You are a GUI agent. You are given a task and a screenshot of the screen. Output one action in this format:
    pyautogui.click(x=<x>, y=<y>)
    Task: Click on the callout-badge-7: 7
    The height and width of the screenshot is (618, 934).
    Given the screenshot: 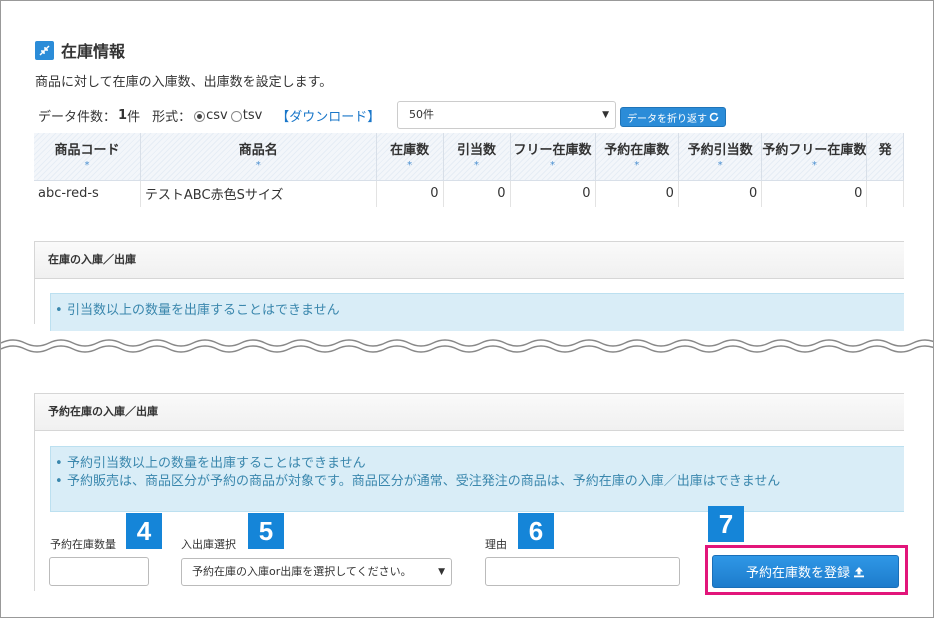 What is the action you would take?
    pyautogui.click(x=726, y=524)
    